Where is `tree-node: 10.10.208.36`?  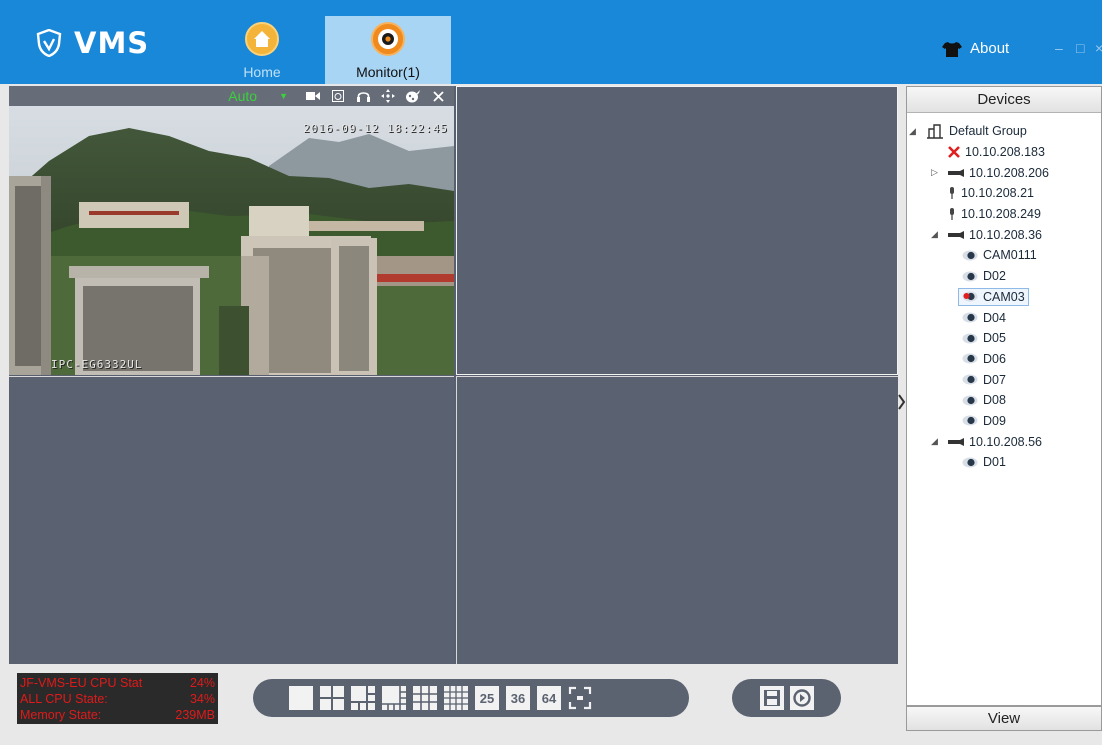 tree-node: 10.10.208.36 is located at coordinates (995, 235).